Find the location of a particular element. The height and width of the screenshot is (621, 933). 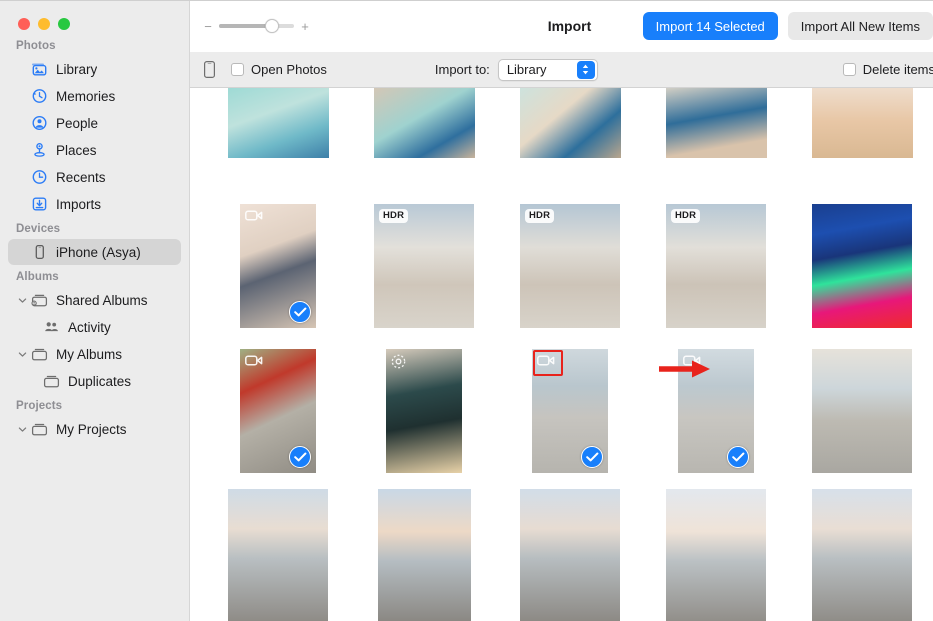

sidebar-section-projects: Projects My Projects is located at coordinates (94, 421).